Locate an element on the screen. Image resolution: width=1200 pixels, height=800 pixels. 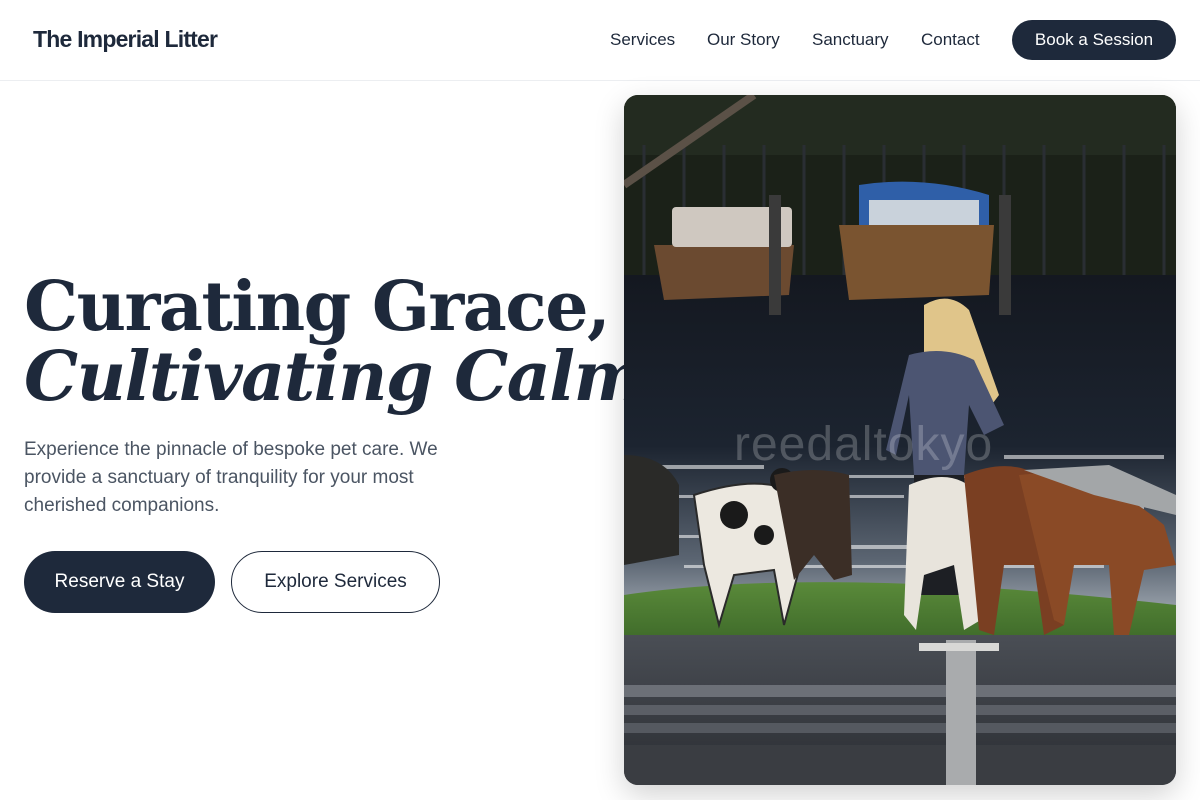
explore-services-button: Explore Services is located at coordinates (335, 582).